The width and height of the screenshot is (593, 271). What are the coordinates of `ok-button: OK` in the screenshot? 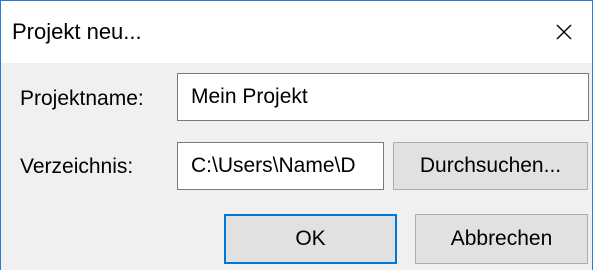 It's located at (310, 239).